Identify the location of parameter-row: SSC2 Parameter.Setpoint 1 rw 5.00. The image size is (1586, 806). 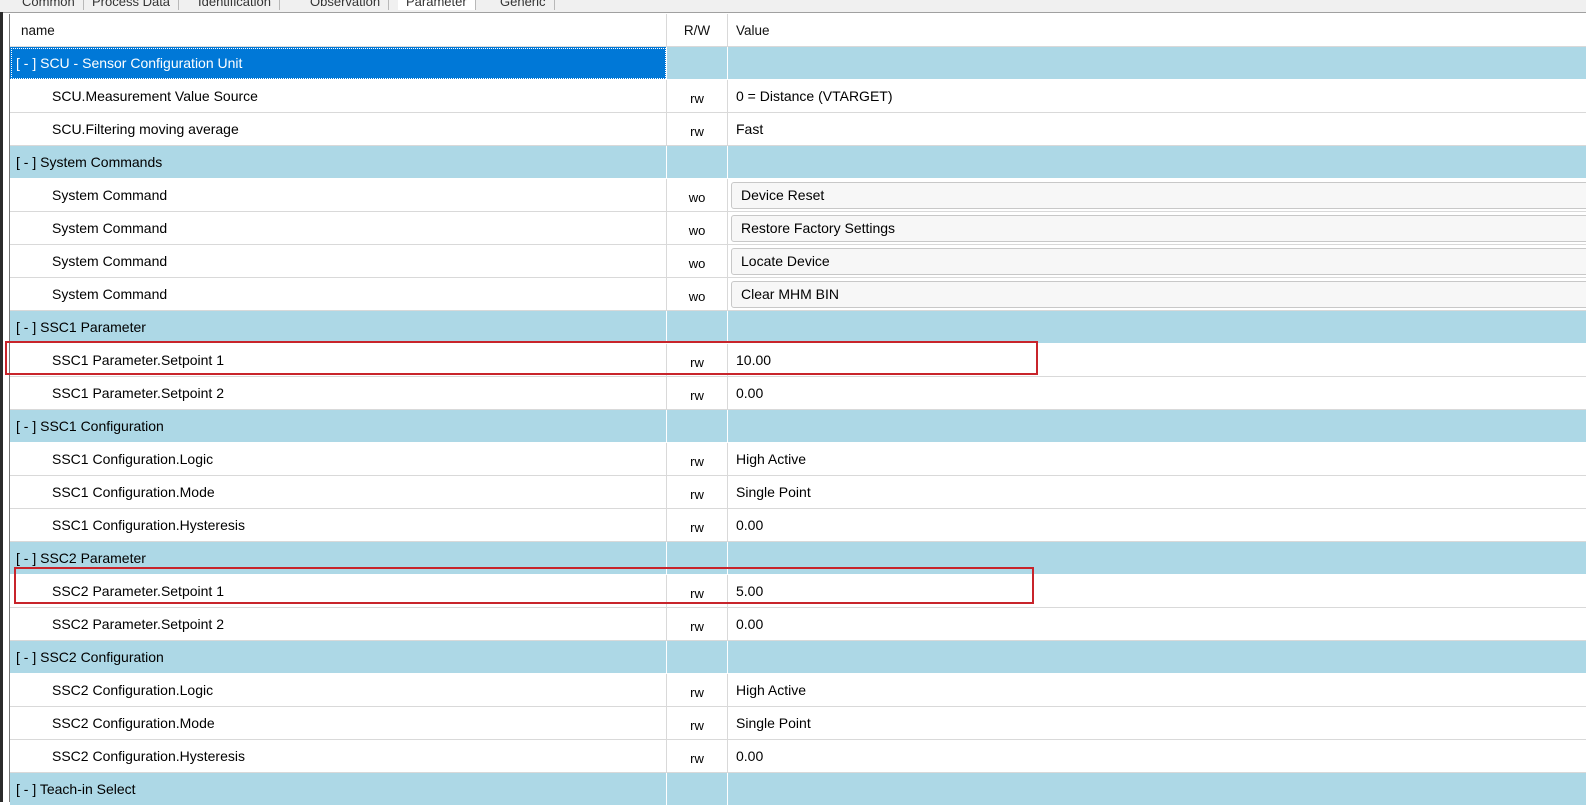
(798, 591).